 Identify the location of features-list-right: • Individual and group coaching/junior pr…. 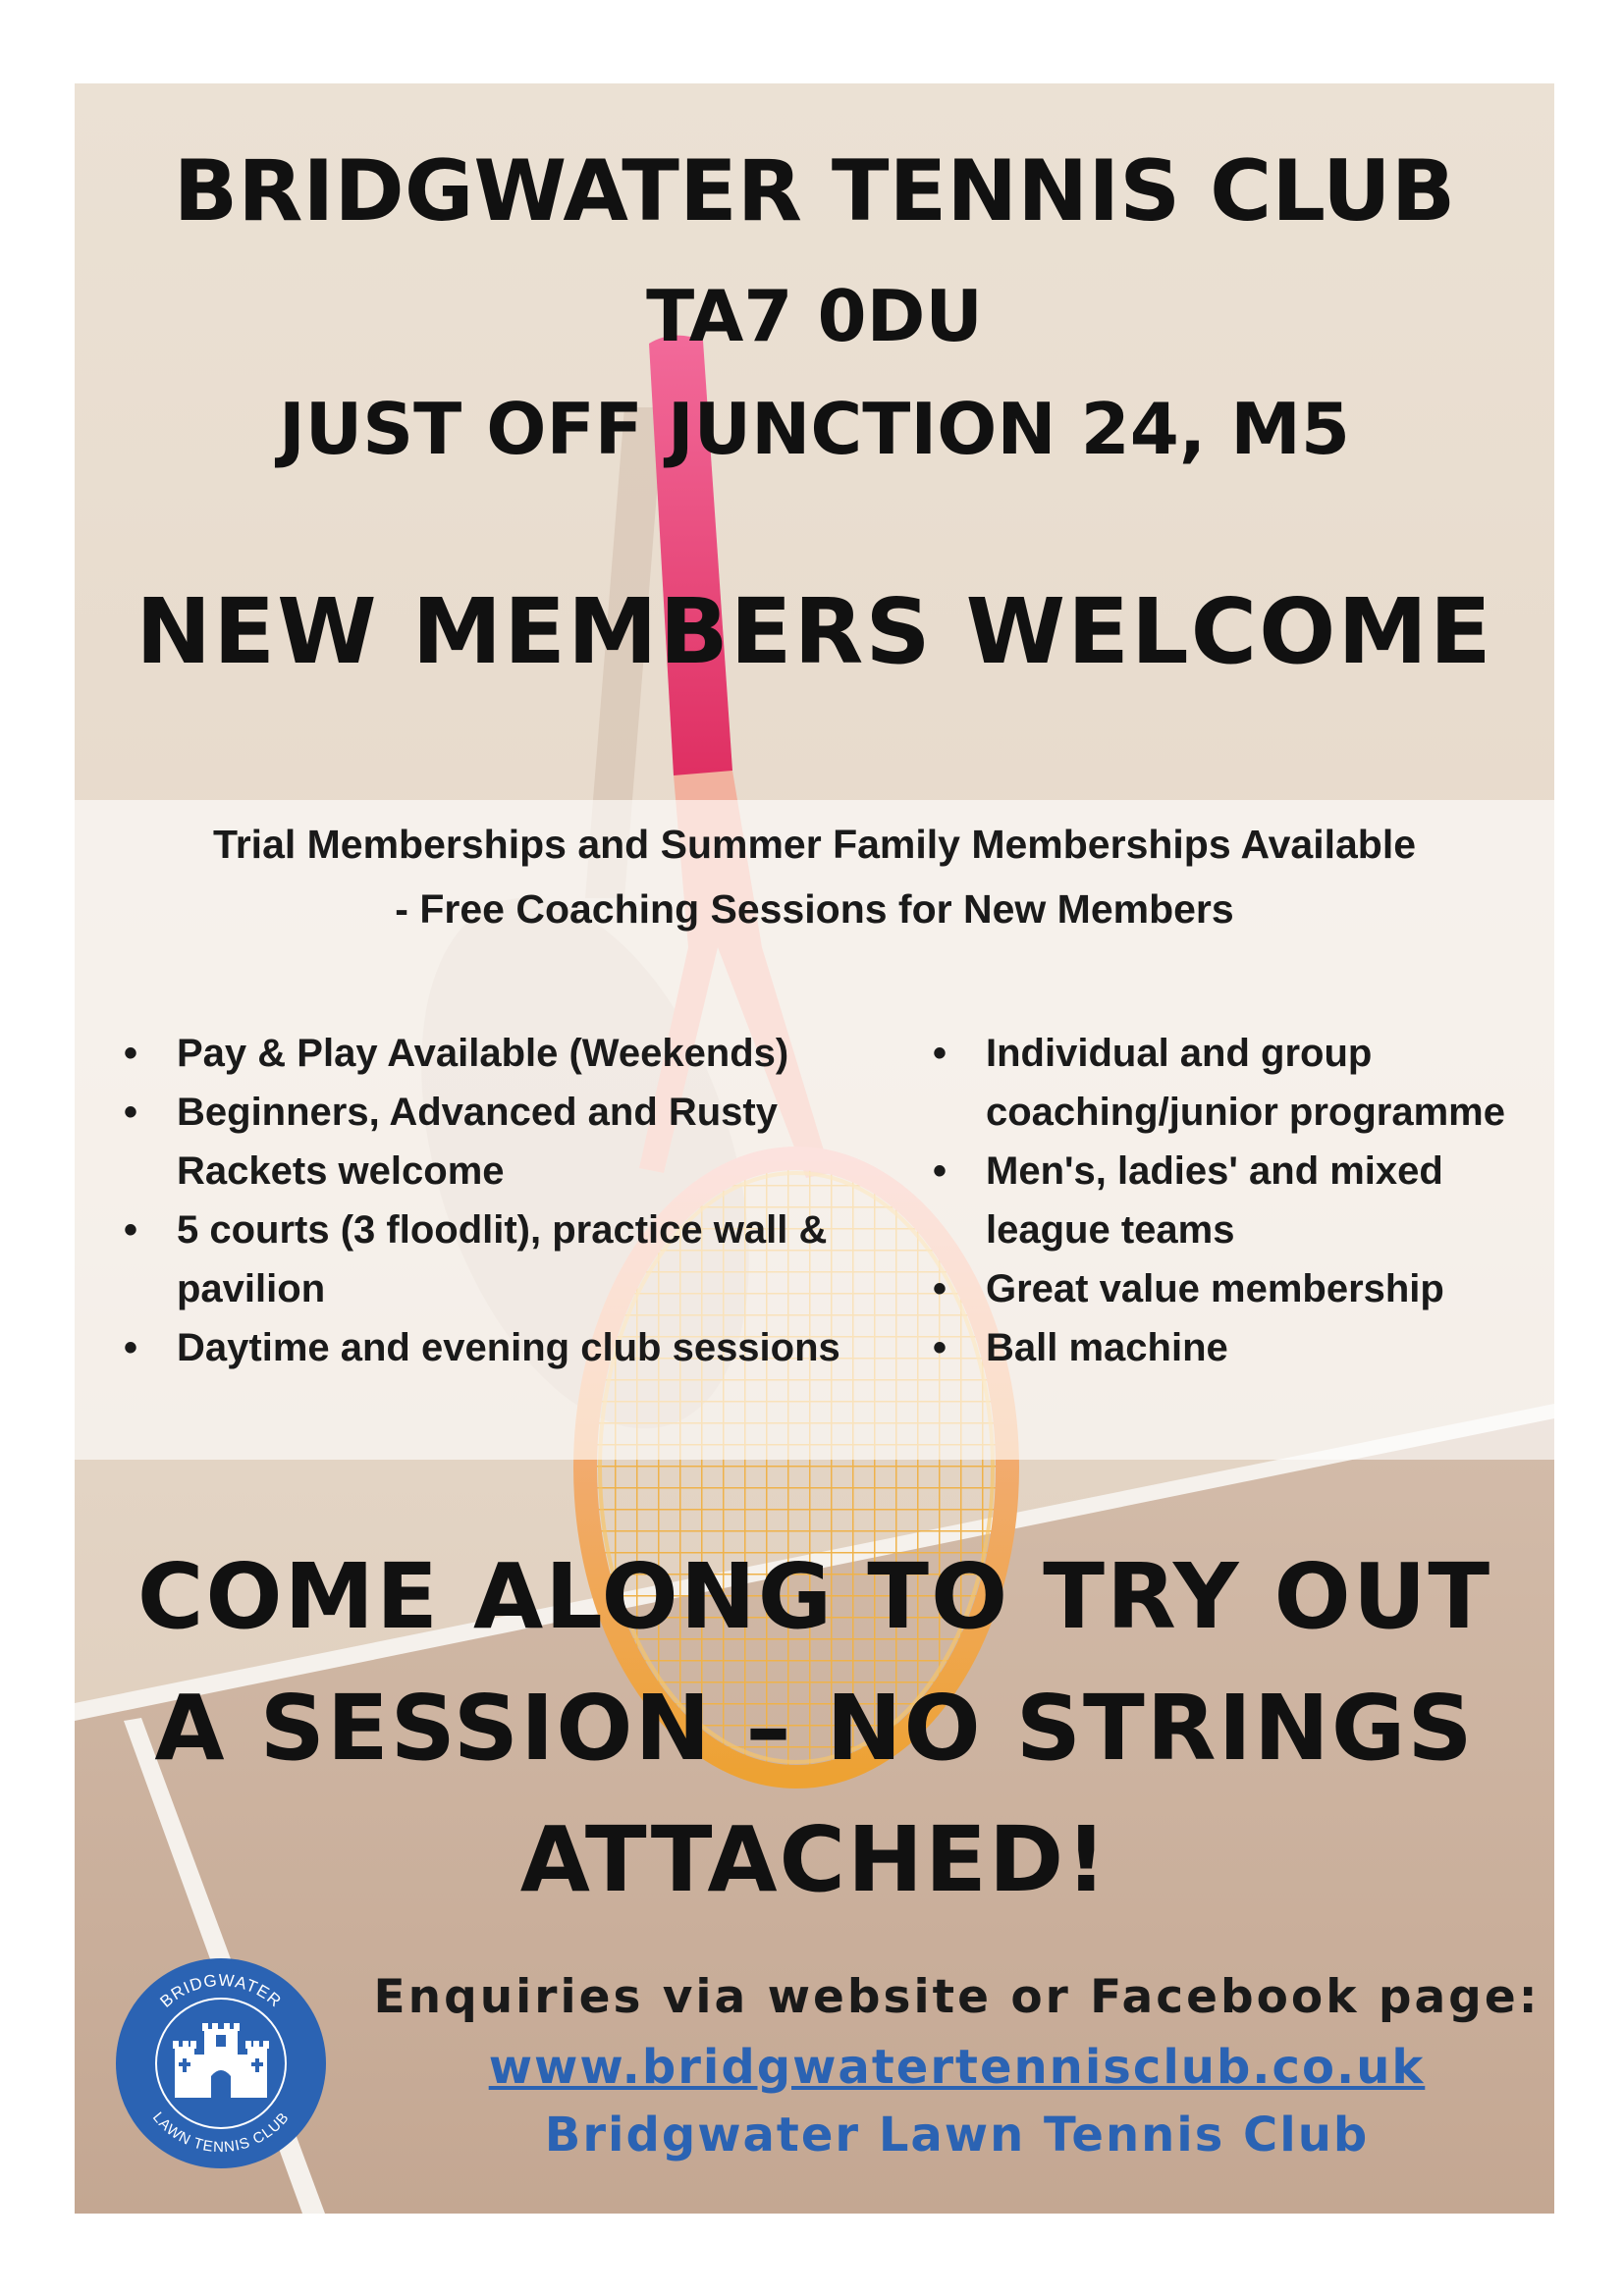
(1229, 1200).